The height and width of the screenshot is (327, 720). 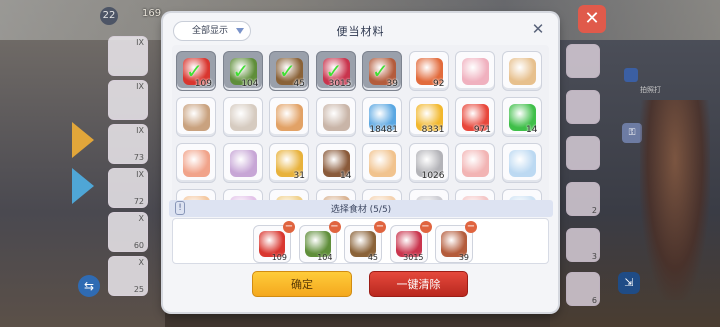 I want to click on clear-all-button: 一键清除, so click(x=418, y=284).